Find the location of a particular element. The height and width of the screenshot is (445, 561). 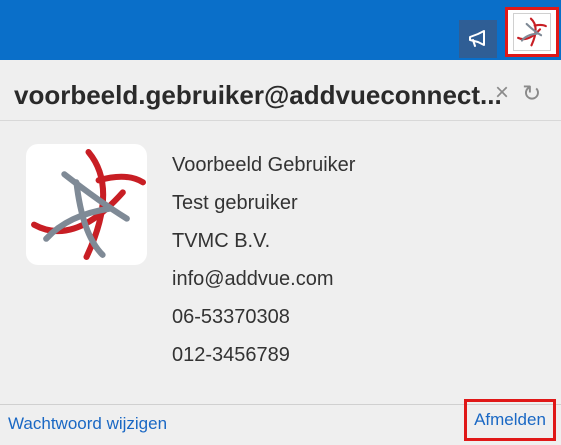

user-mobile: 06-53370308 is located at coordinates (231, 317).